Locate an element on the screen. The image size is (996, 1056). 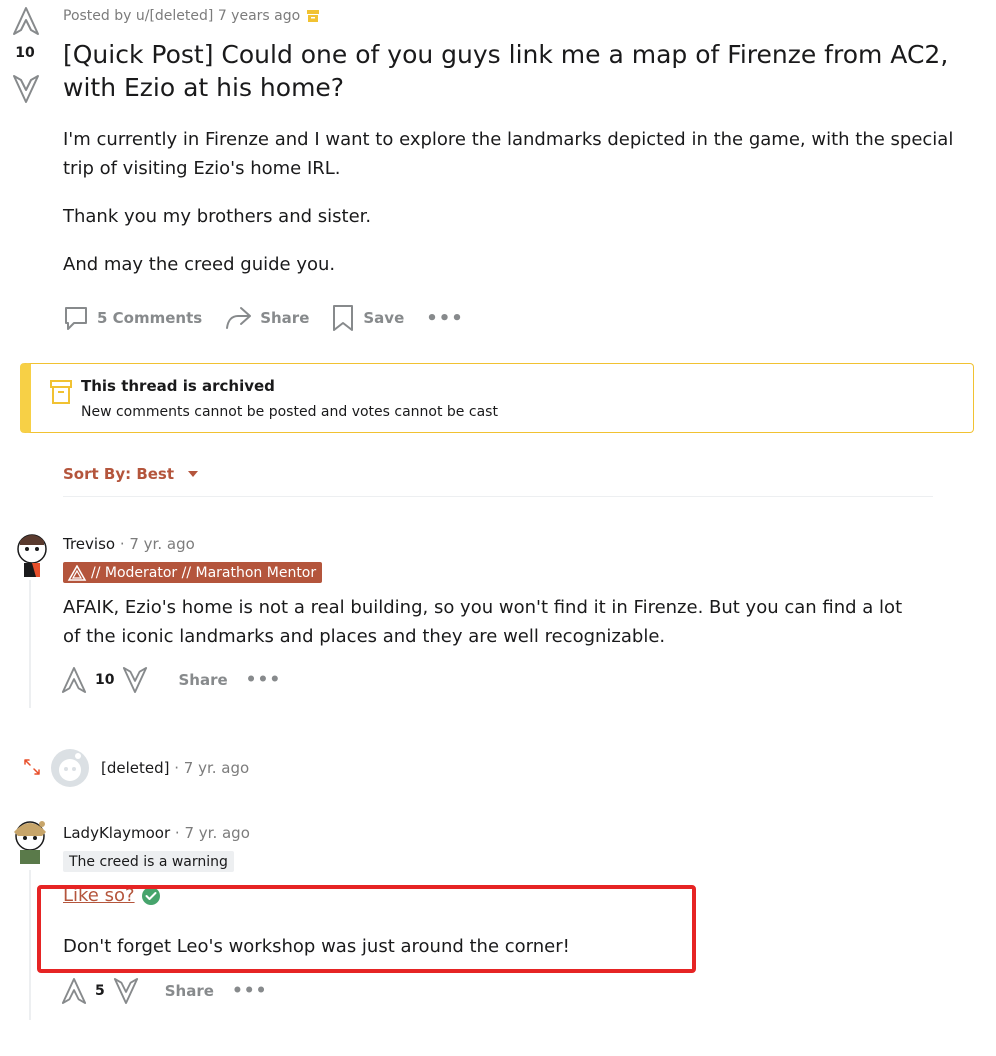
post-actions: 5 Comments Share Save ••• is located at coordinates (263, 318).